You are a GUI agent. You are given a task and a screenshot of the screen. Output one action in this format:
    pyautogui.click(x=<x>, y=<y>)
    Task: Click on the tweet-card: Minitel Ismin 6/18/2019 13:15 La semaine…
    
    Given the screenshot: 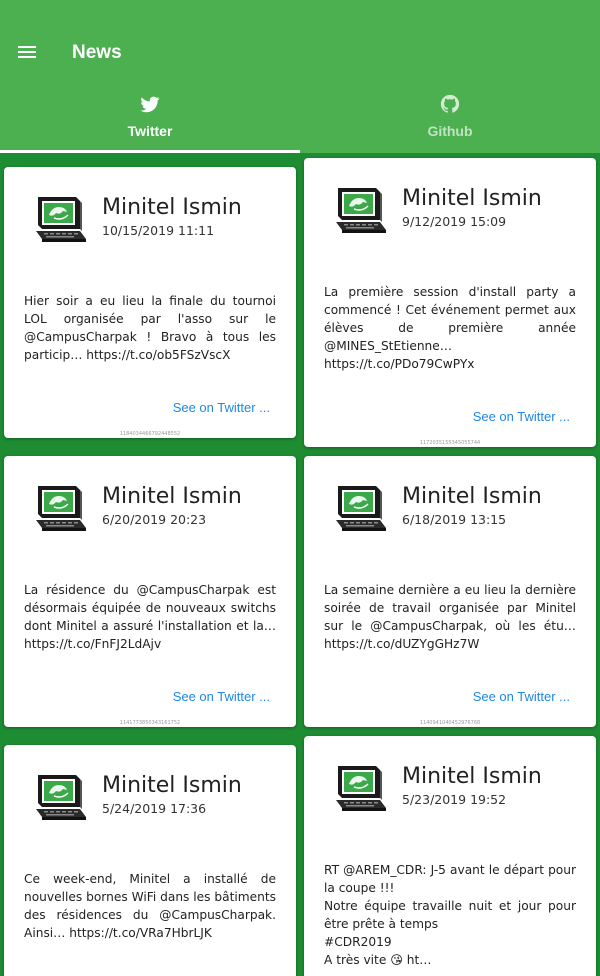 What is the action you would take?
    pyautogui.click(x=450, y=591)
    